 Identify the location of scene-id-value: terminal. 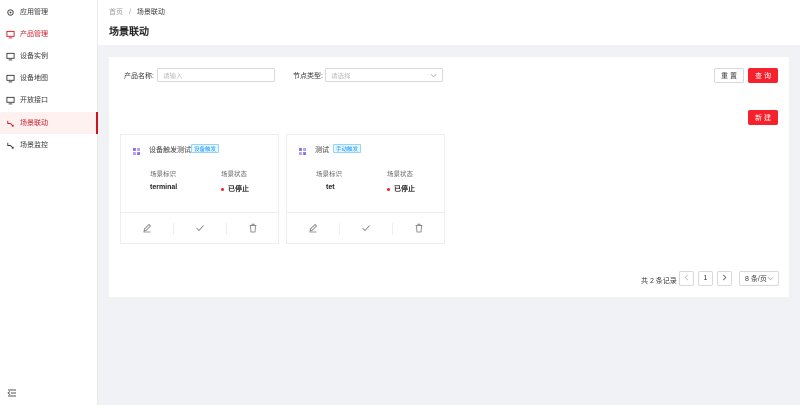
(164, 187).